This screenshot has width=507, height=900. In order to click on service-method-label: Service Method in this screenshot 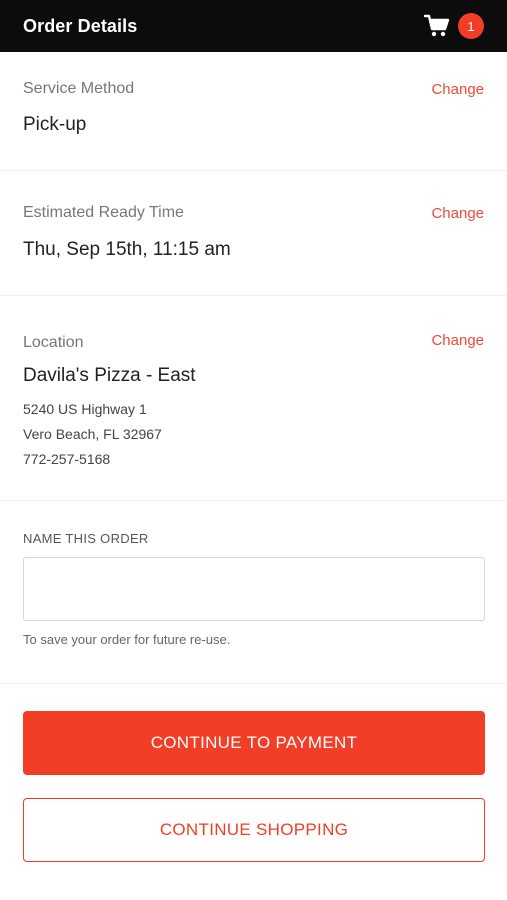, I will do `click(79, 88)`.